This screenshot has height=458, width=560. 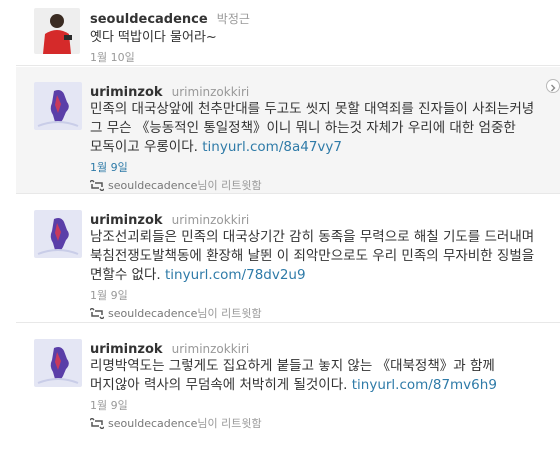 I want to click on tweet-link: tinyurl.com/78dv2u9, so click(x=235, y=275).